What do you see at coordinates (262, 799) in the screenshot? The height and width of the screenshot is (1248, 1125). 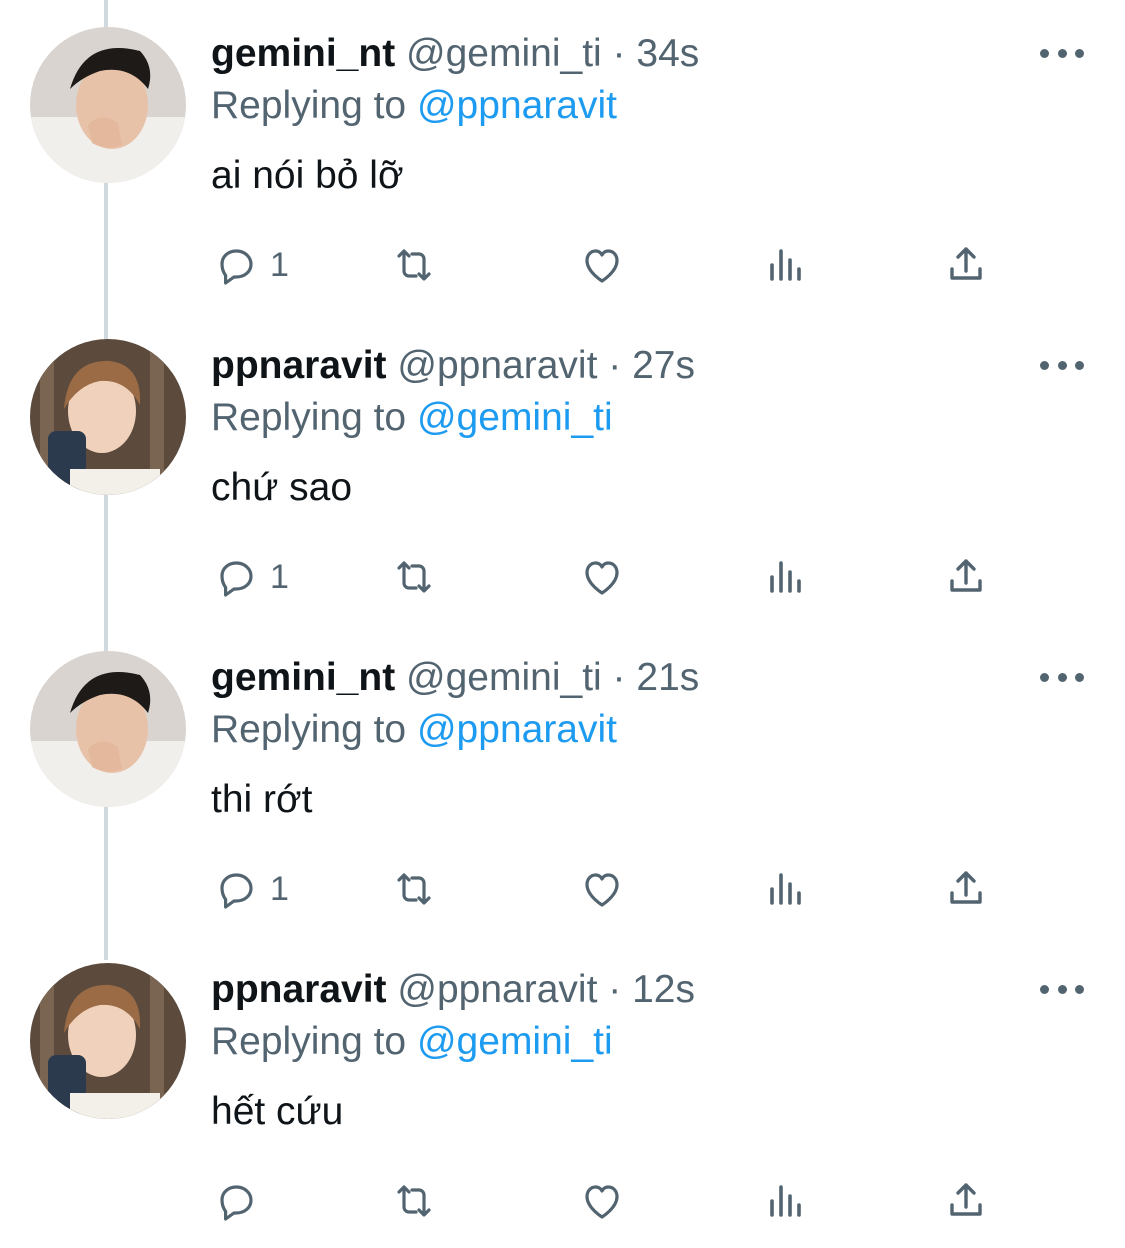 I see `tweet-text: thi rớt` at bounding box center [262, 799].